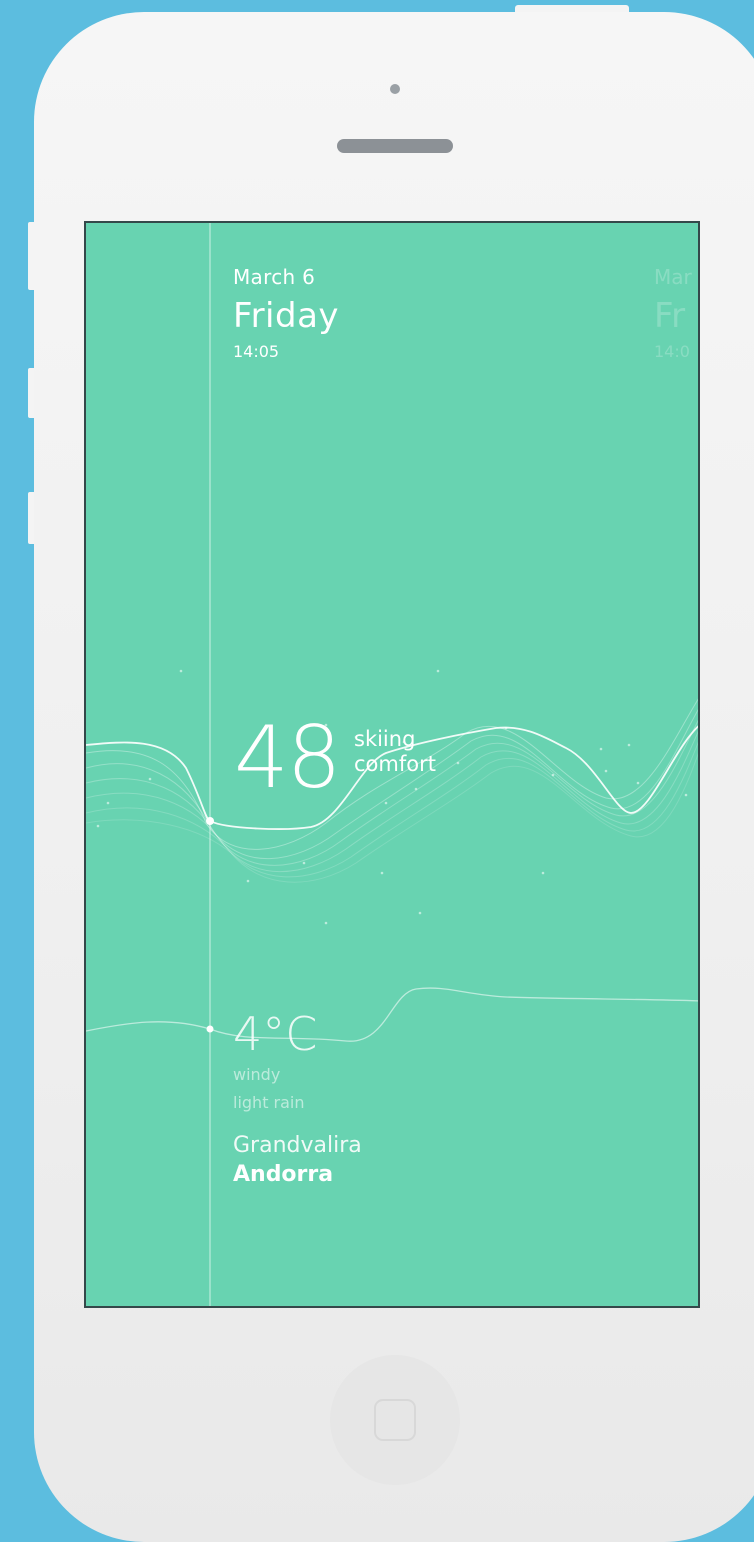  What do you see at coordinates (395, 764) in the screenshot?
I see `skiing-comfort-label-line2: comfort` at bounding box center [395, 764].